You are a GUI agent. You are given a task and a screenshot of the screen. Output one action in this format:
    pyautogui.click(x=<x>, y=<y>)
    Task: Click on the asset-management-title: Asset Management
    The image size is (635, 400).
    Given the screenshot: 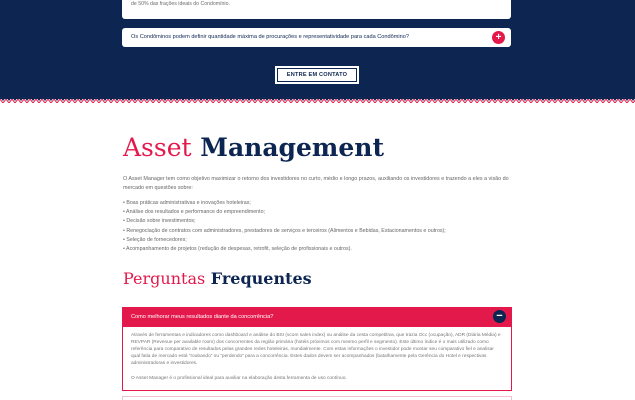 What is the action you would take?
    pyautogui.click(x=253, y=148)
    